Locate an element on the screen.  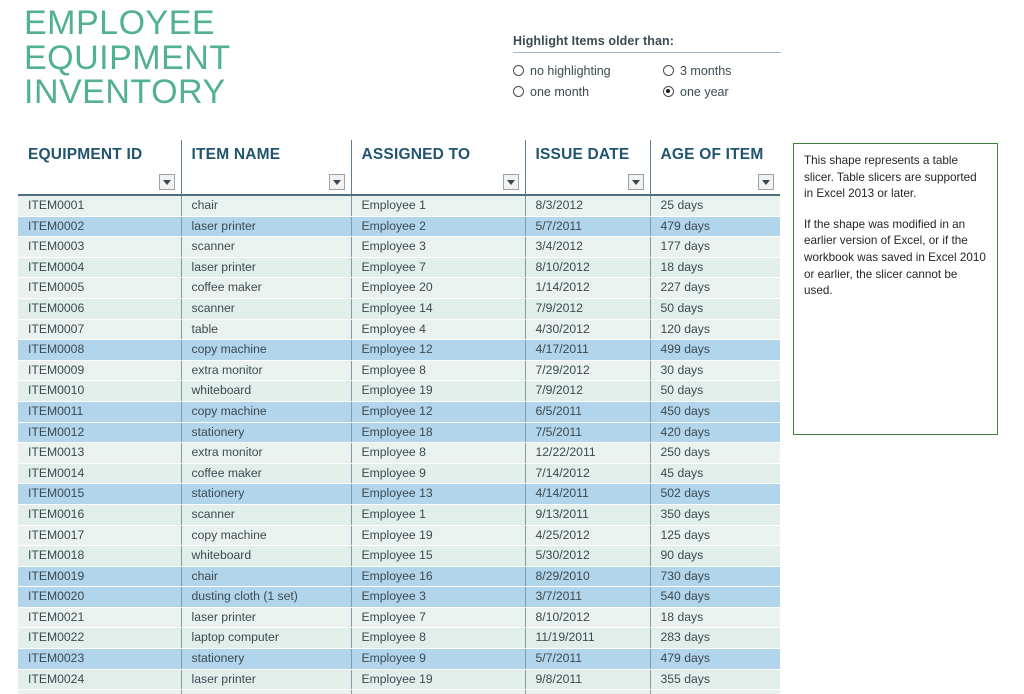
cell-id: ITEM0019 is located at coordinates (100, 577).